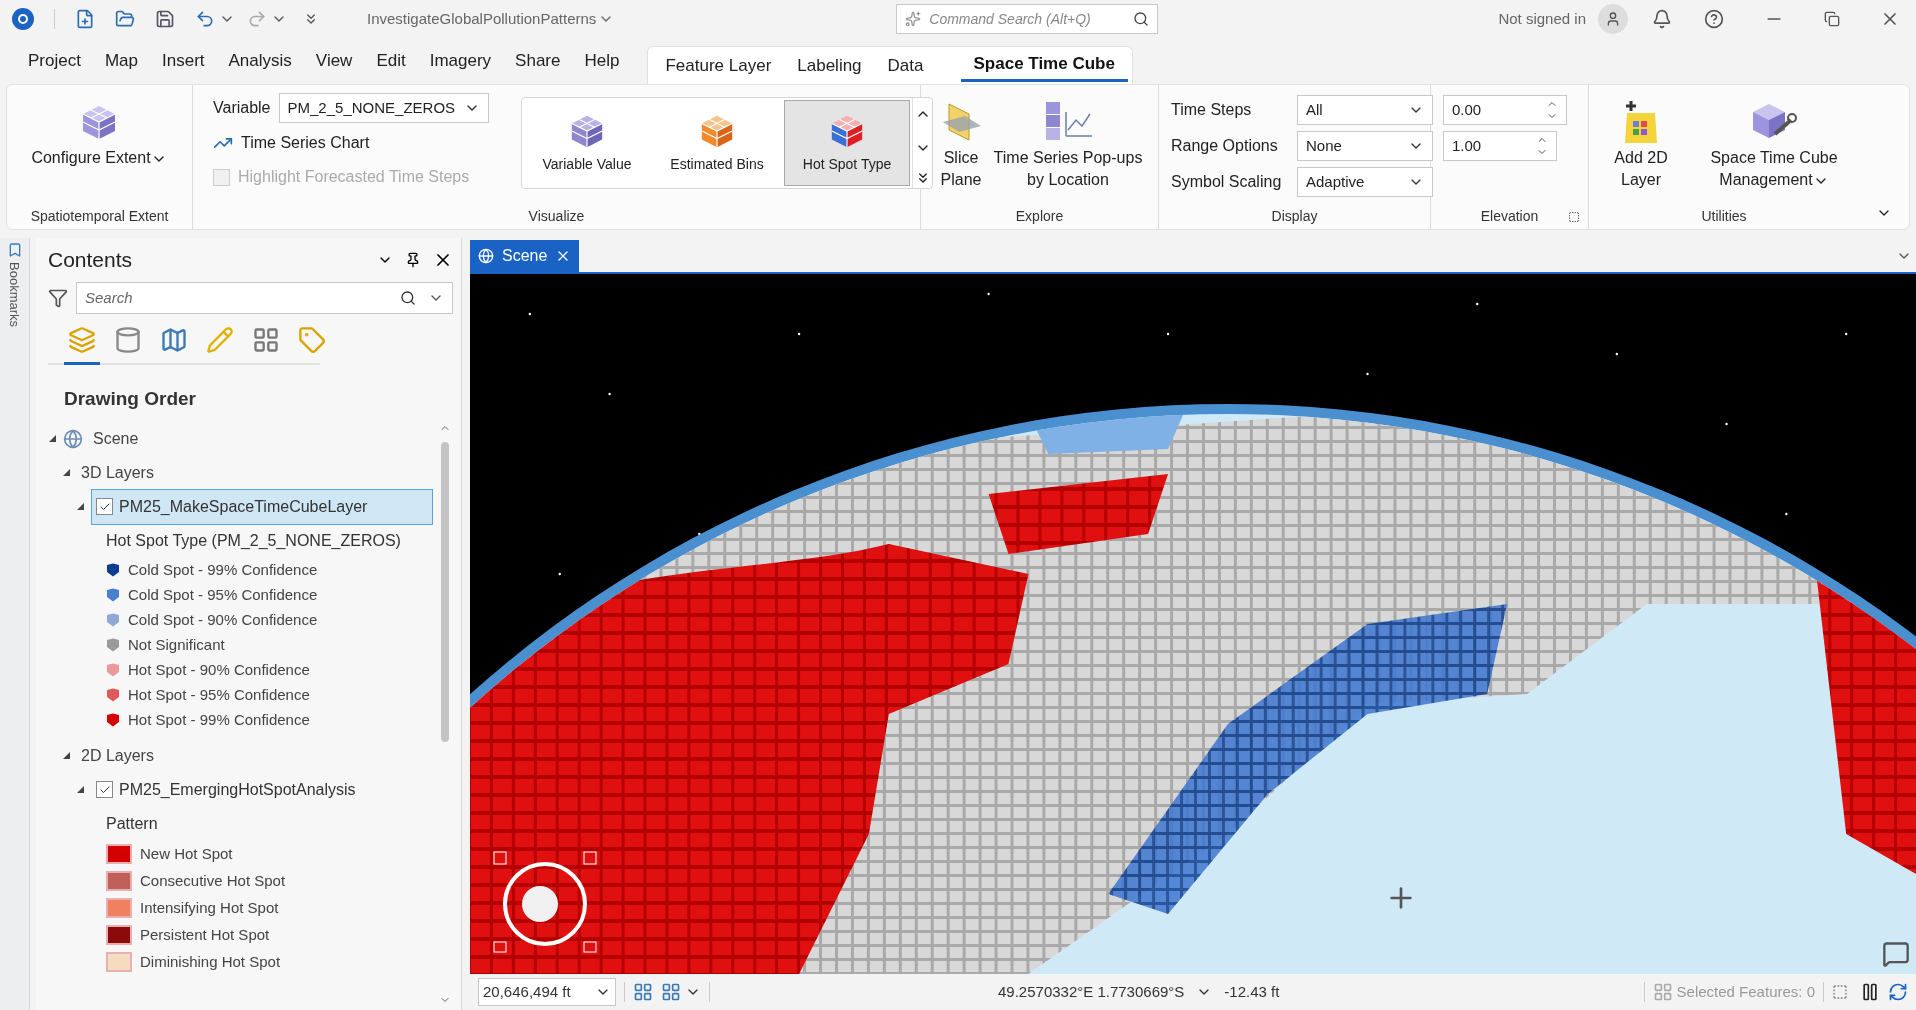 The height and width of the screenshot is (1010, 1916). What do you see at coordinates (556, 216) in the screenshot?
I see `ribbon-group-label: Visualize` at bounding box center [556, 216].